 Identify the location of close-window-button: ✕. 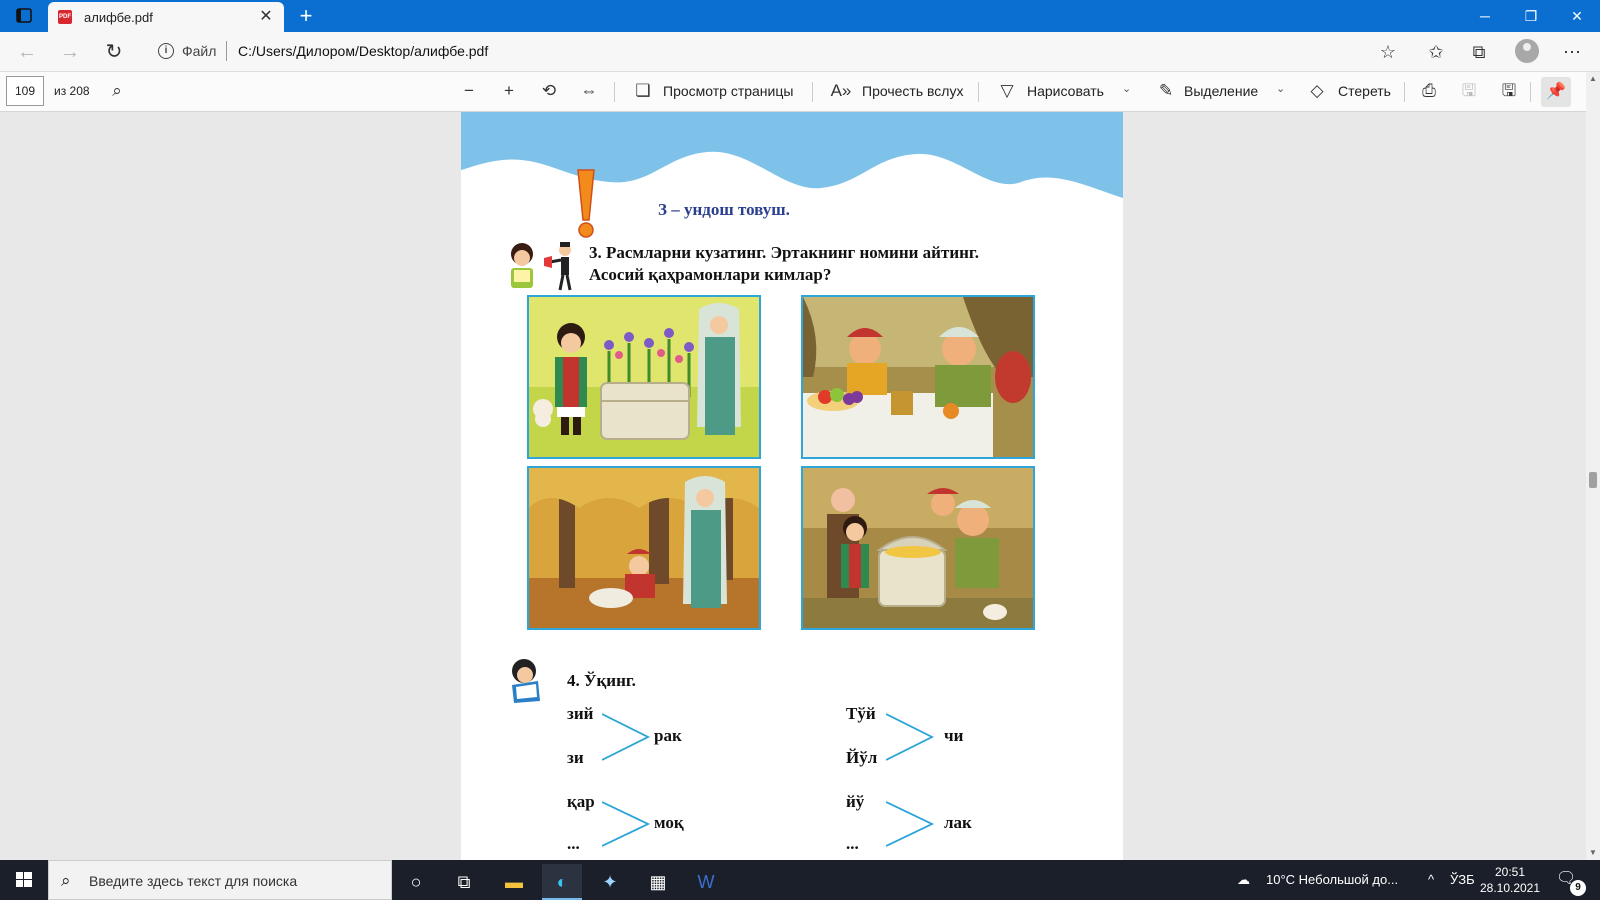
(1577, 16).